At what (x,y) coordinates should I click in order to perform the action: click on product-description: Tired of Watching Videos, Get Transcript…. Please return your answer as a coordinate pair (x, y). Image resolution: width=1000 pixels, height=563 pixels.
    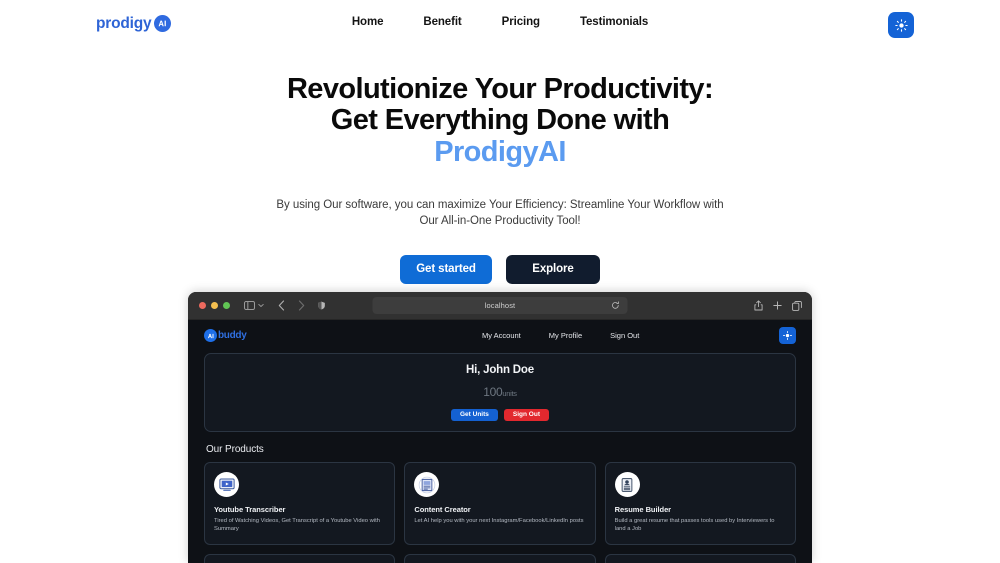
    Looking at the image, I should click on (297, 525).